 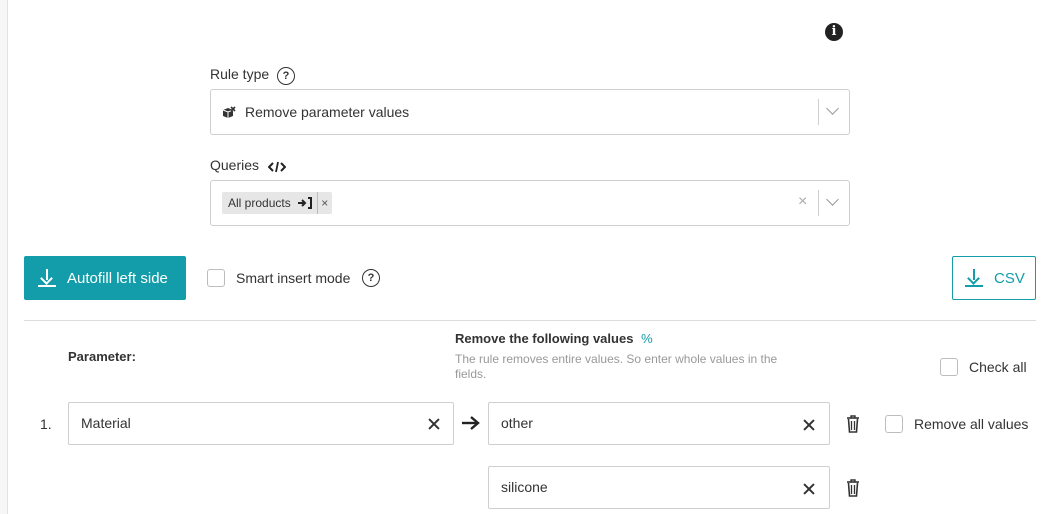 I want to click on autofill-button: Autofill left side, so click(x=105, y=278).